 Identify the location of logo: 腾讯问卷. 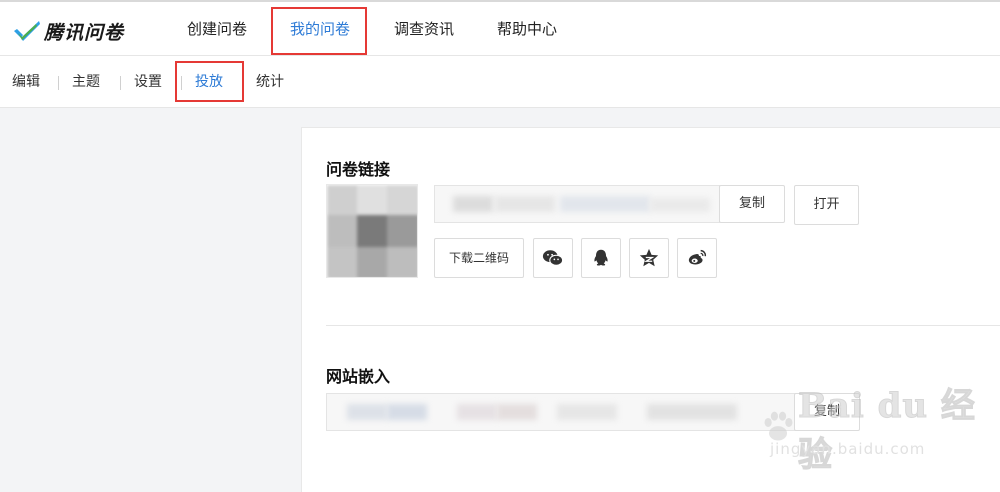
(68, 31).